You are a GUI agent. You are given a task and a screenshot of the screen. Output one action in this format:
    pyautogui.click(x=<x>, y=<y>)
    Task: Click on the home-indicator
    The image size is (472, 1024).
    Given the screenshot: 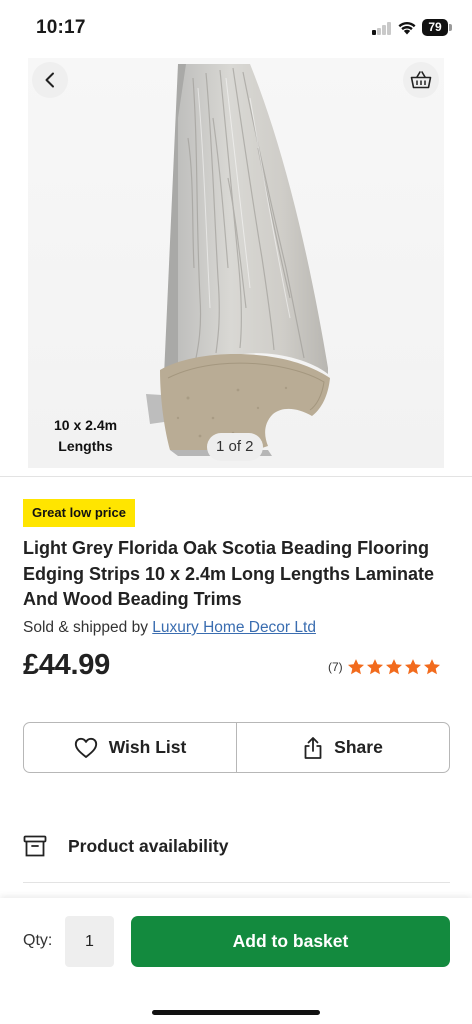 What is the action you would take?
    pyautogui.click(x=236, y=1012)
    